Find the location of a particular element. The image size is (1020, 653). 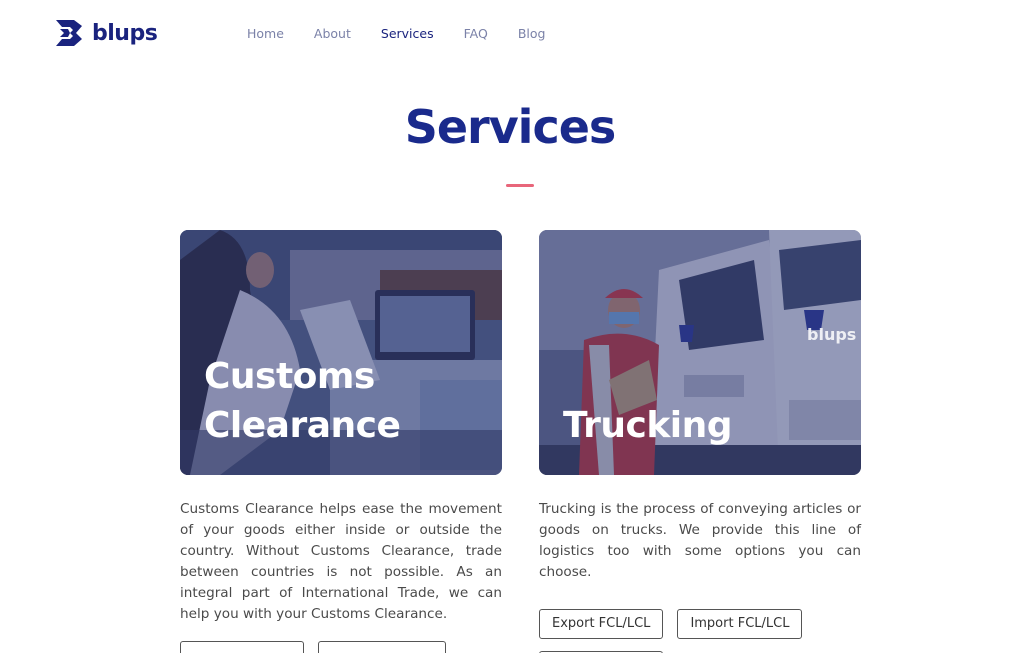

customs-clearance-buttons is located at coordinates (341, 647).